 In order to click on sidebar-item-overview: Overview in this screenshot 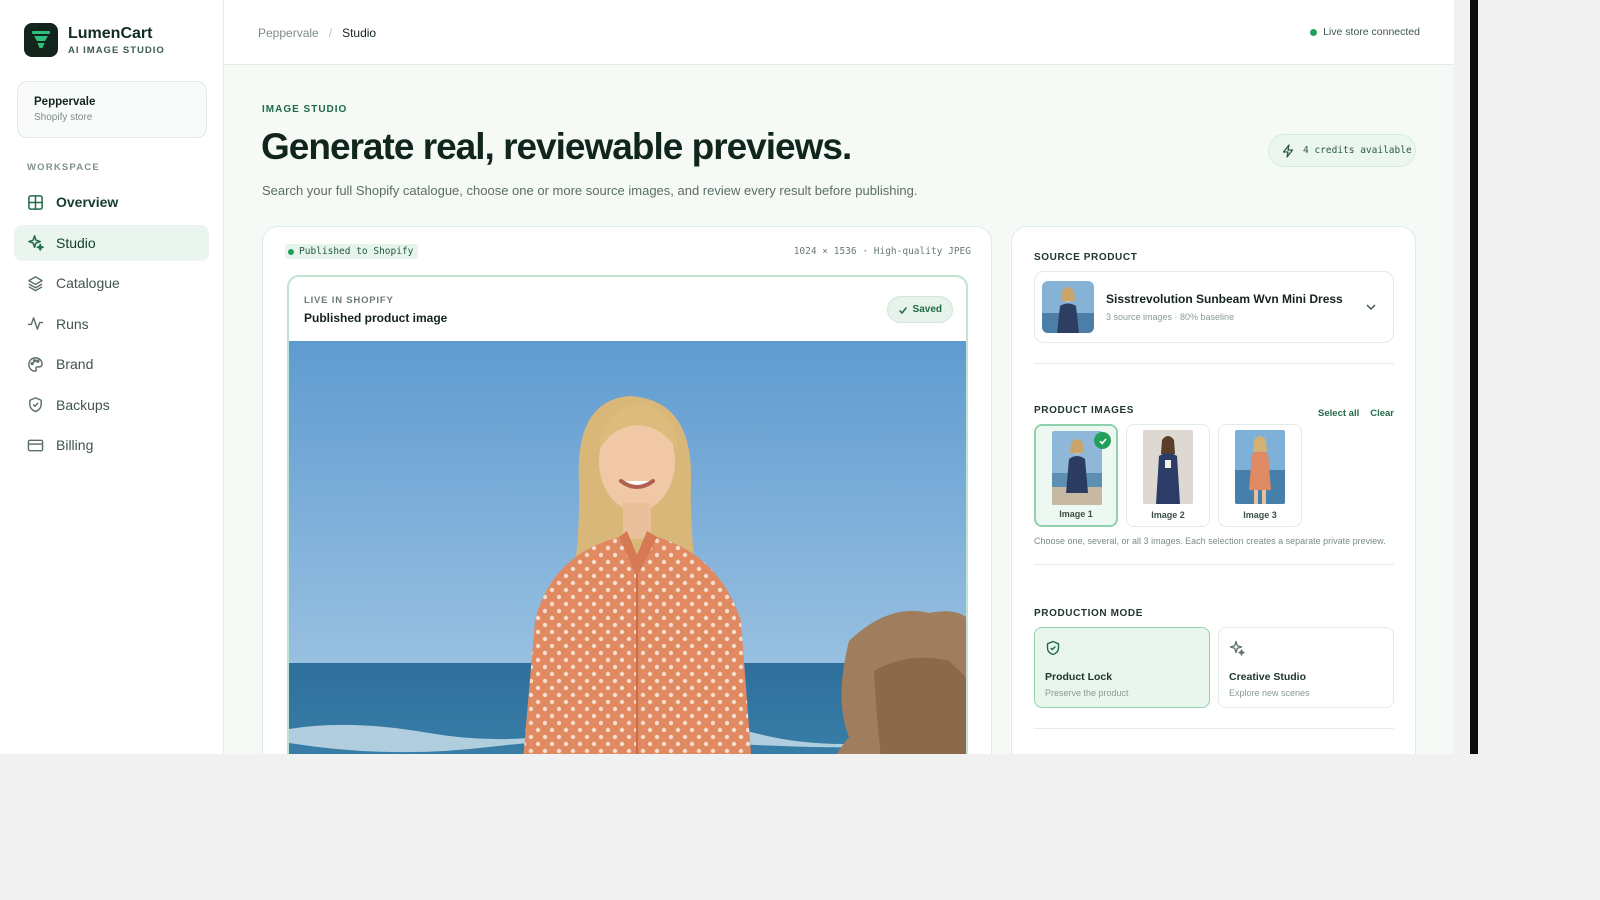, I will do `click(111, 202)`.